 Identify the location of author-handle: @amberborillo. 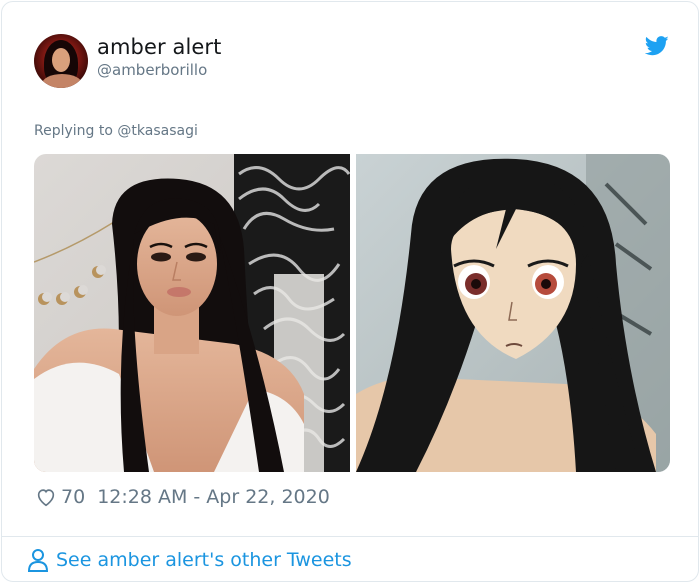
(152, 70).